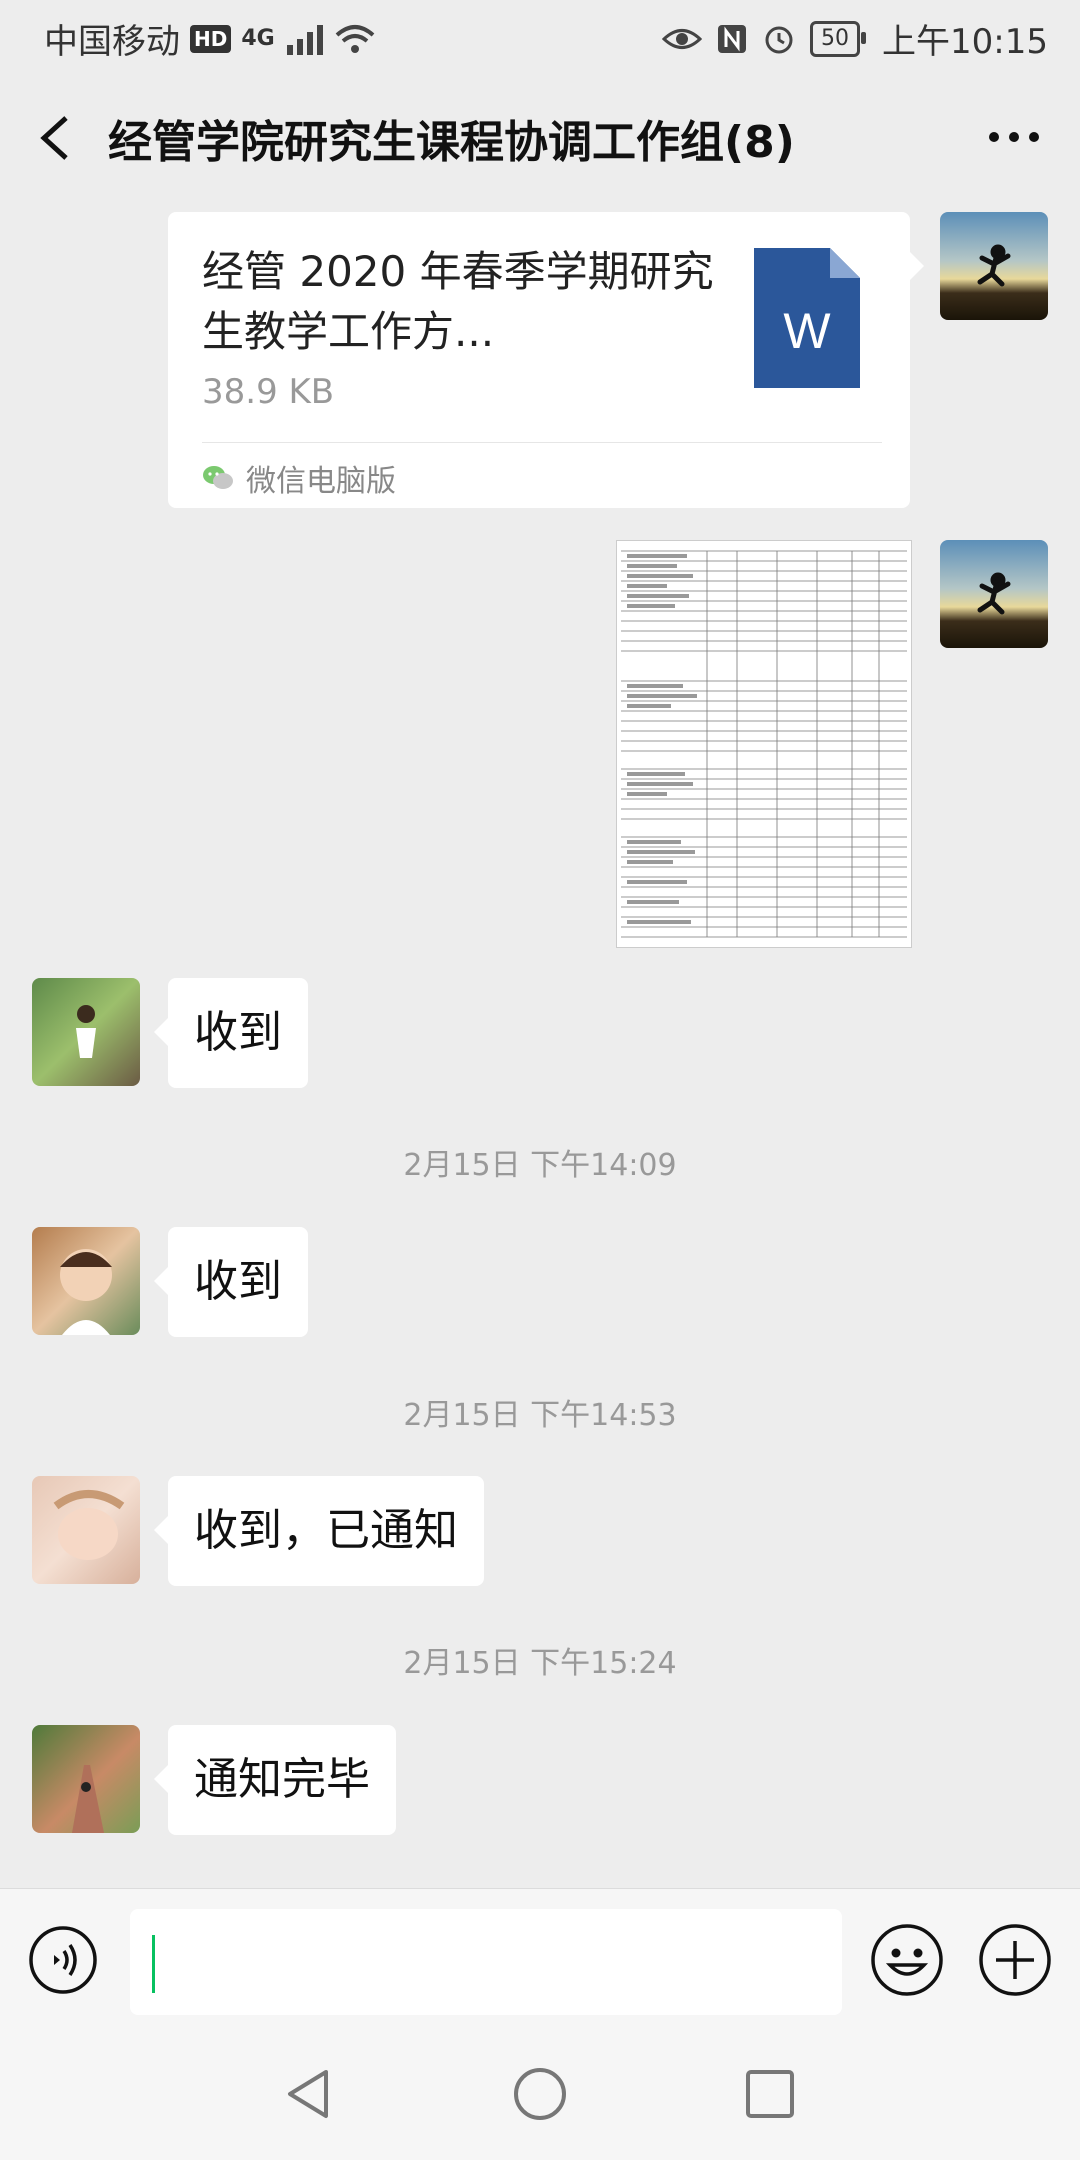 Image resolution: width=1080 pixels, height=2160 pixels. I want to click on more-options-icon, so click(1014, 137).